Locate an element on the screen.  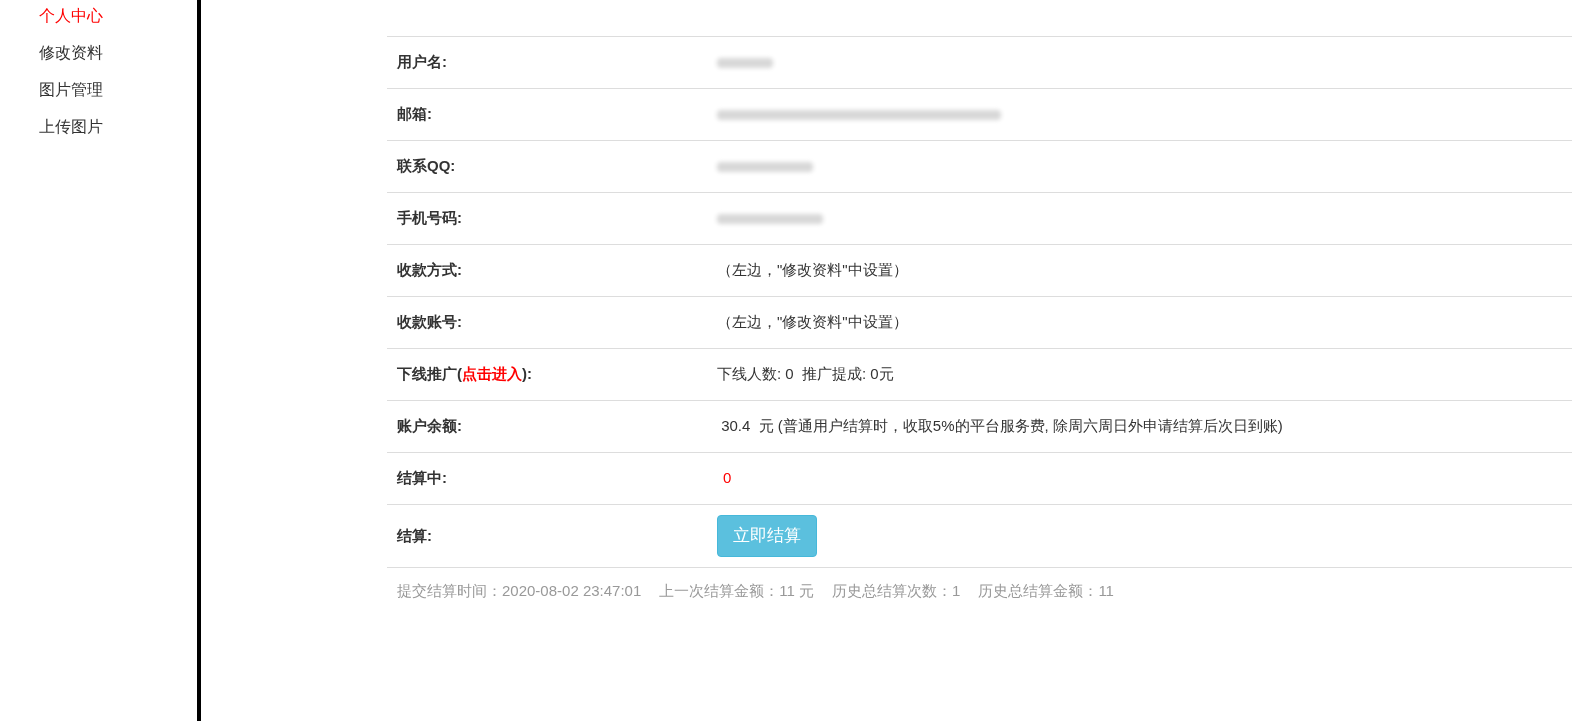
sidebar-link: 上传图片 is located at coordinates (118, 127).